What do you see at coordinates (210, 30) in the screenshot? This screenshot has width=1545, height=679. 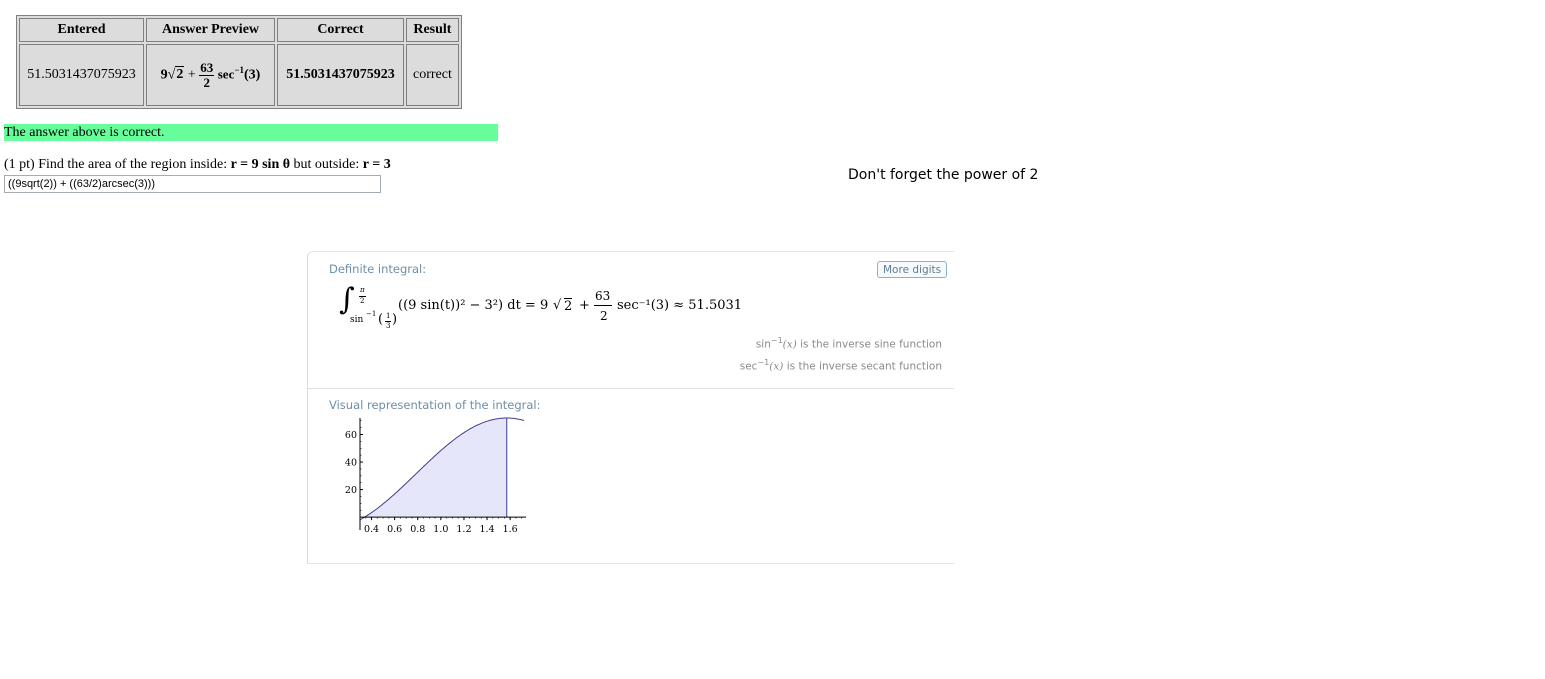 I see `header-answer-preview: Answer Preview` at bounding box center [210, 30].